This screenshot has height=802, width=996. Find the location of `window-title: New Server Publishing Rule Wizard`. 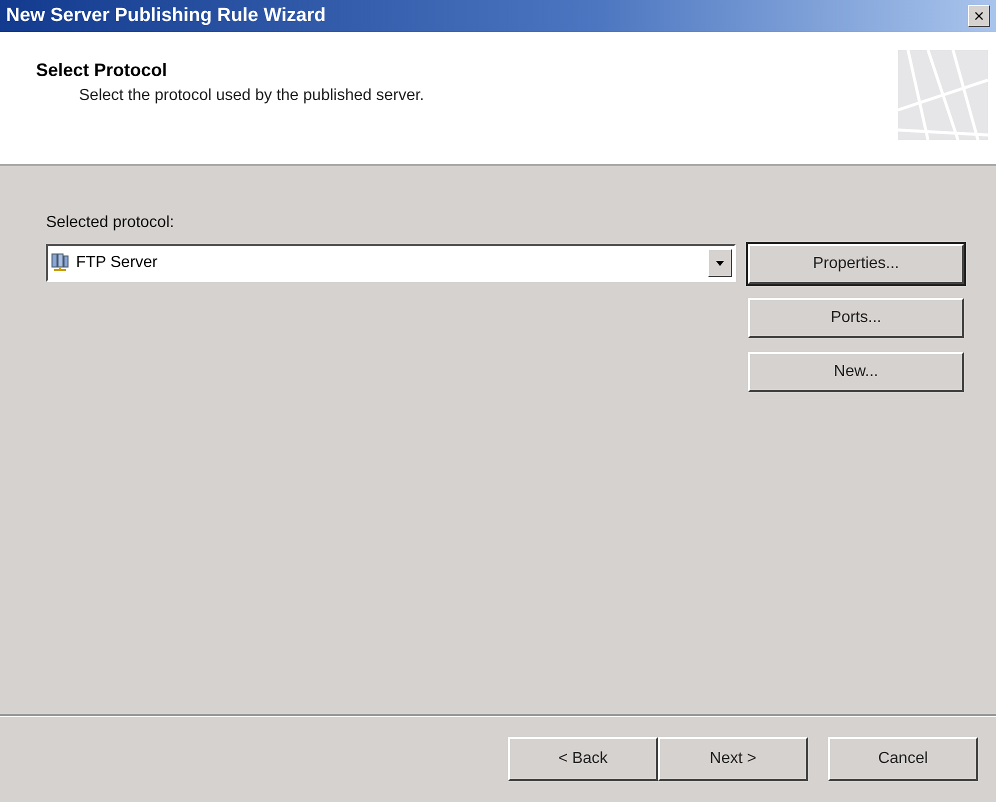

window-title: New Server Publishing Rule Wizard is located at coordinates (166, 16).